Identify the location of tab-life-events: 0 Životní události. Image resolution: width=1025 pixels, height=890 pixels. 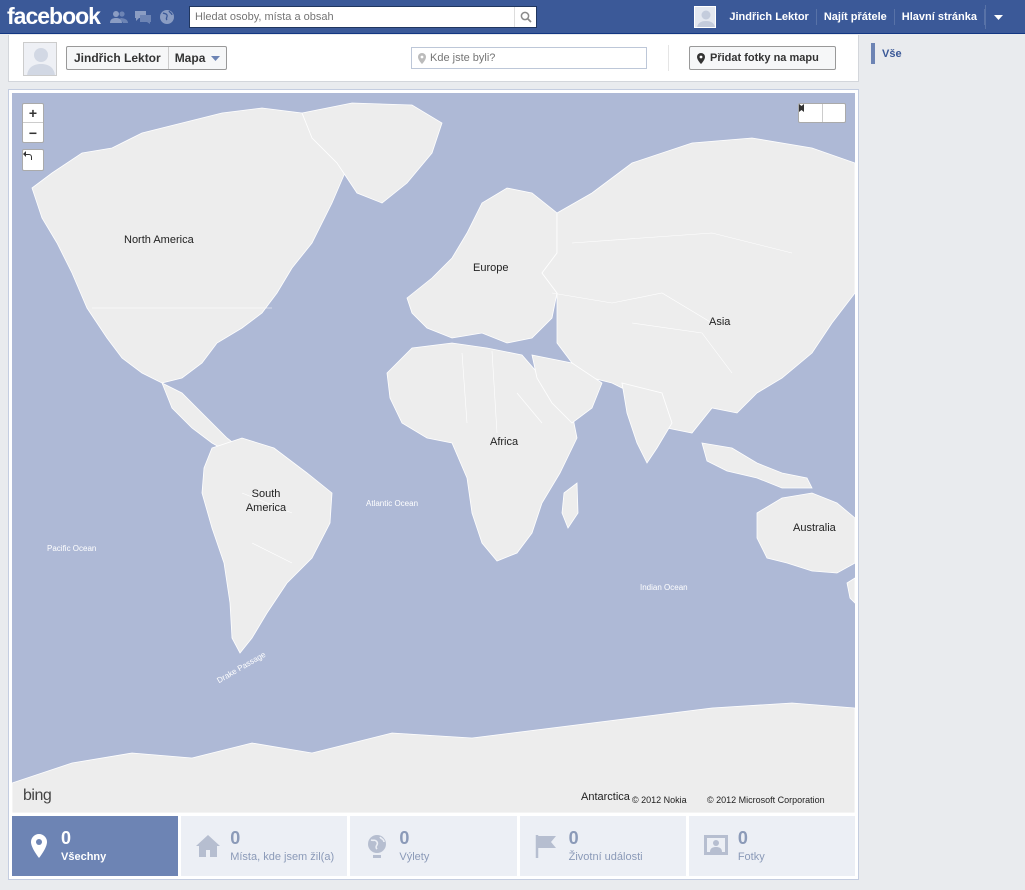
(602, 846).